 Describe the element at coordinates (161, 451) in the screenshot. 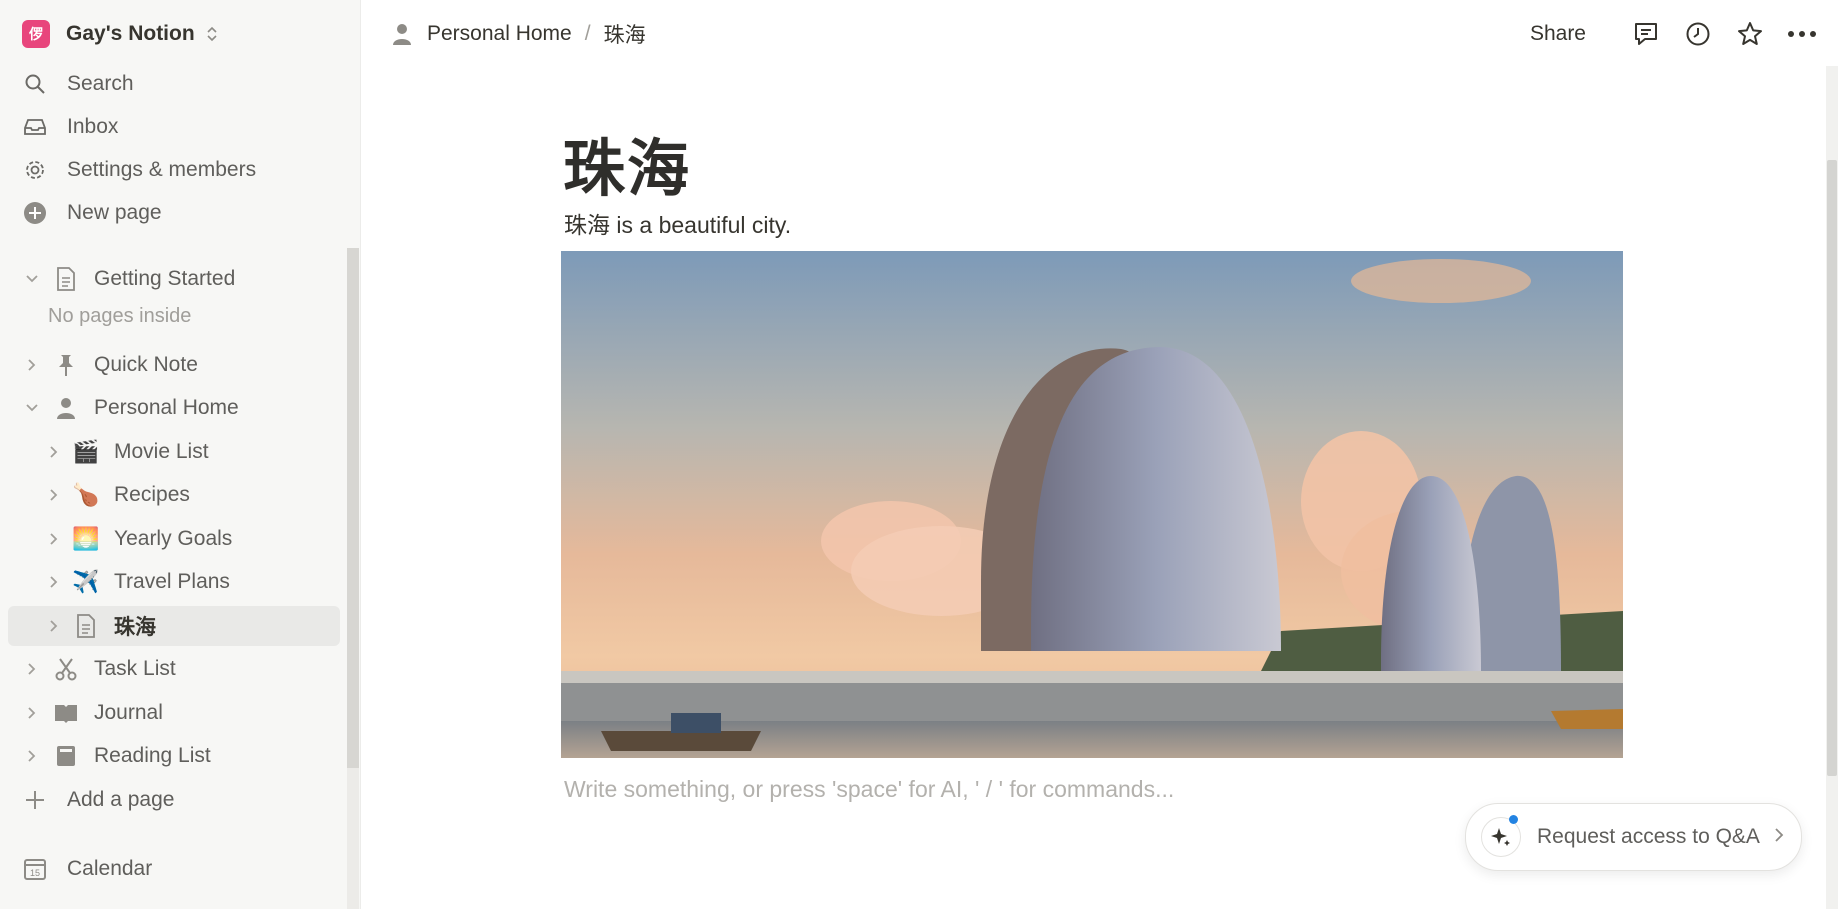

I see `sidebar-item-label: Movie List` at that location.